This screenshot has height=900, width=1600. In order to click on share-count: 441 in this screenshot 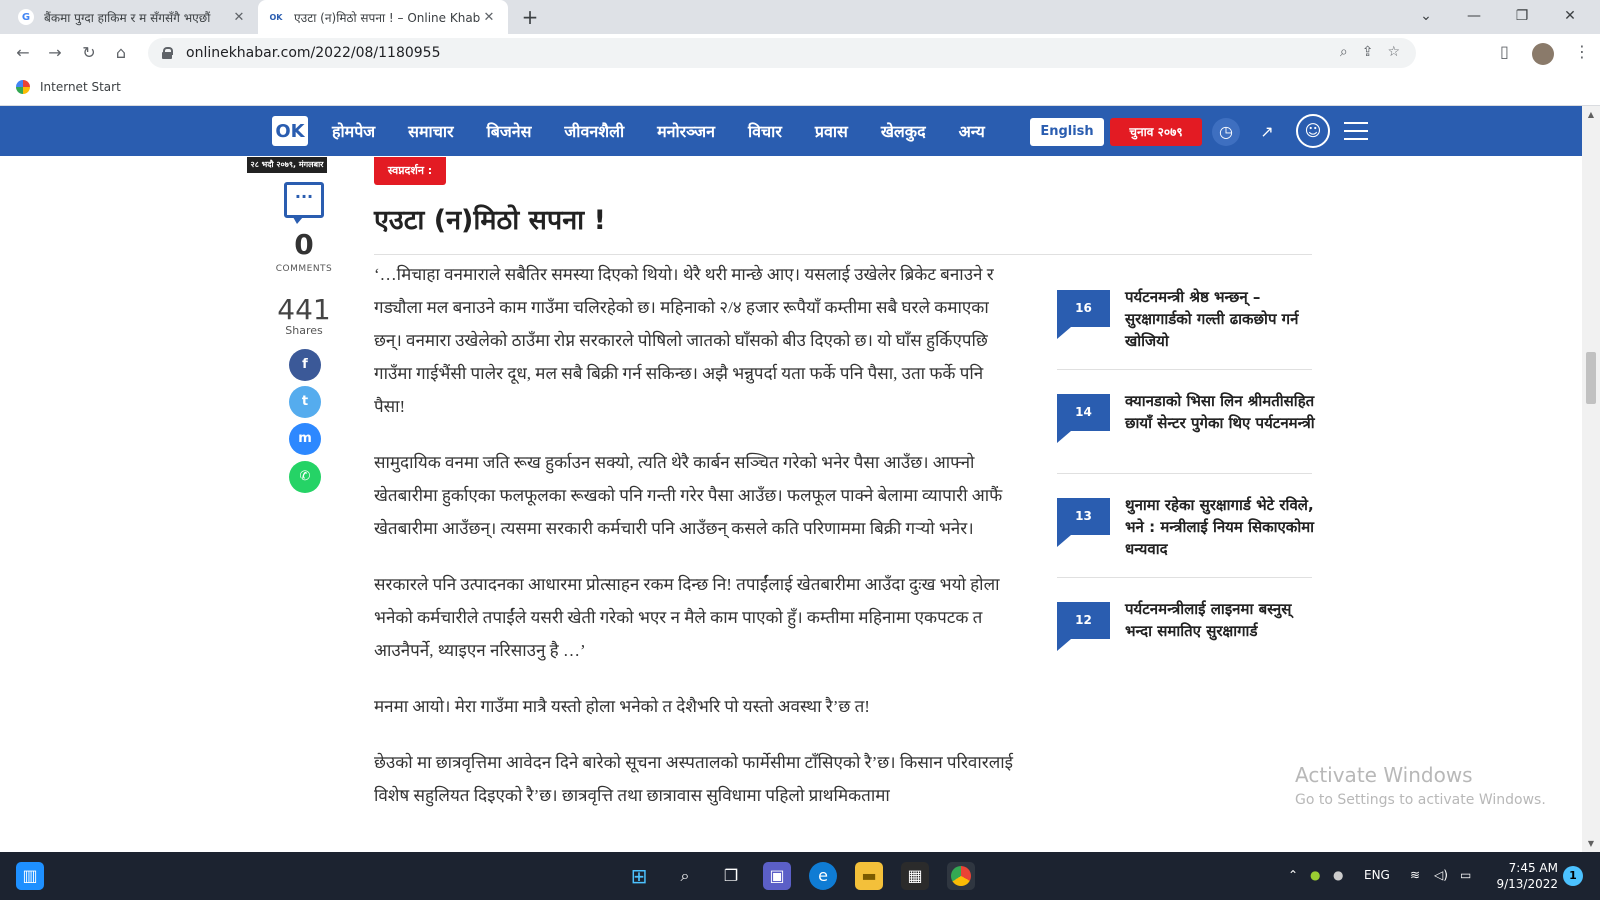, I will do `click(304, 309)`.